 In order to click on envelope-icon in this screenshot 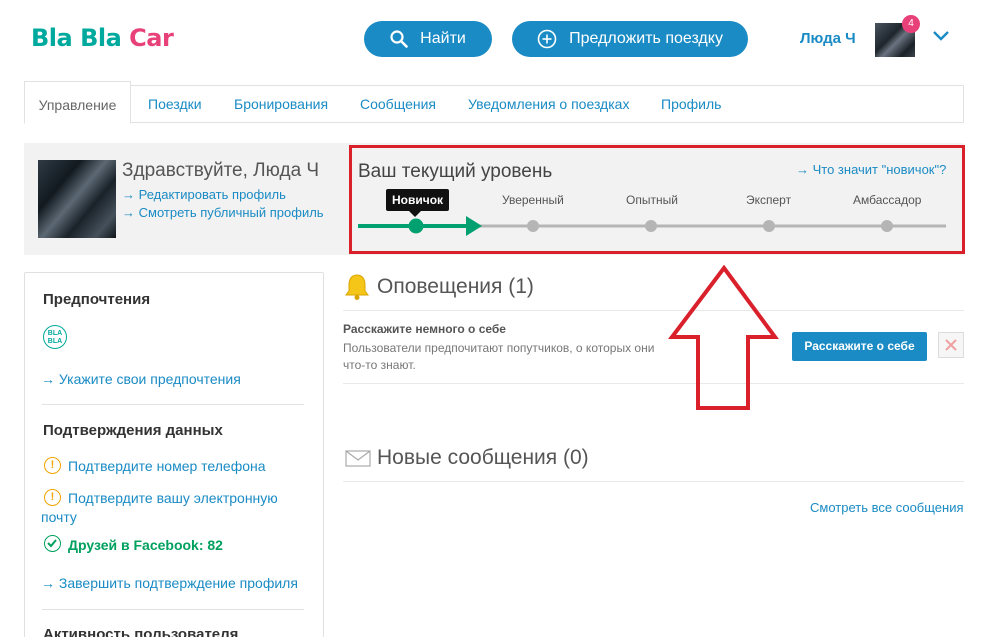, I will do `click(358, 458)`.